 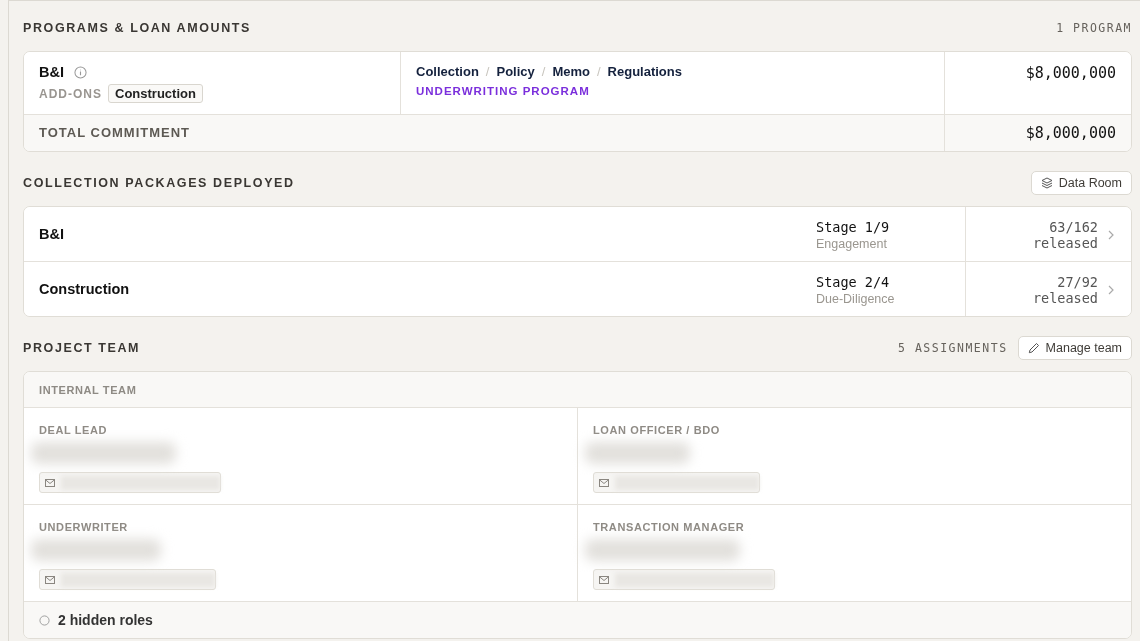 What do you see at coordinates (105, 620) in the screenshot?
I see `hidden-roles-text: 2 hidden roles` at bounding box center [105, 620].